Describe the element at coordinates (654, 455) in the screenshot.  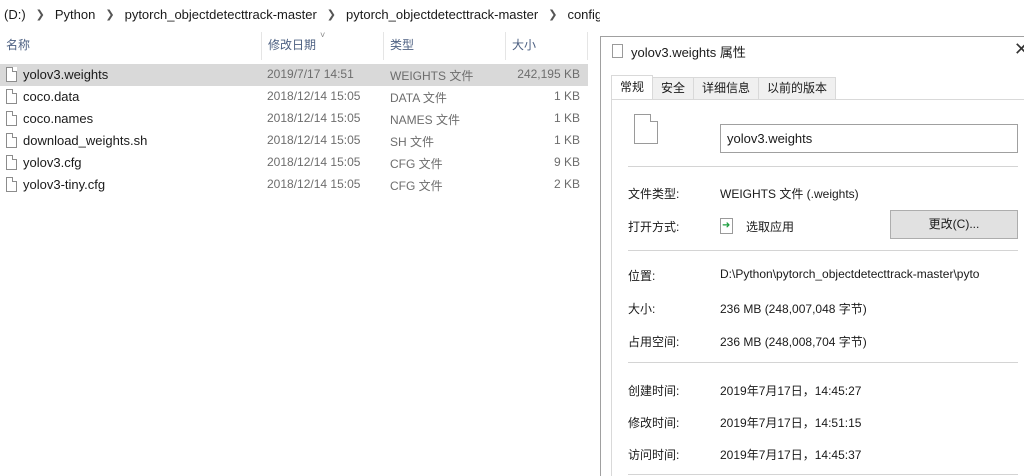
I see `accessed-label: 访问时间:` at that location.